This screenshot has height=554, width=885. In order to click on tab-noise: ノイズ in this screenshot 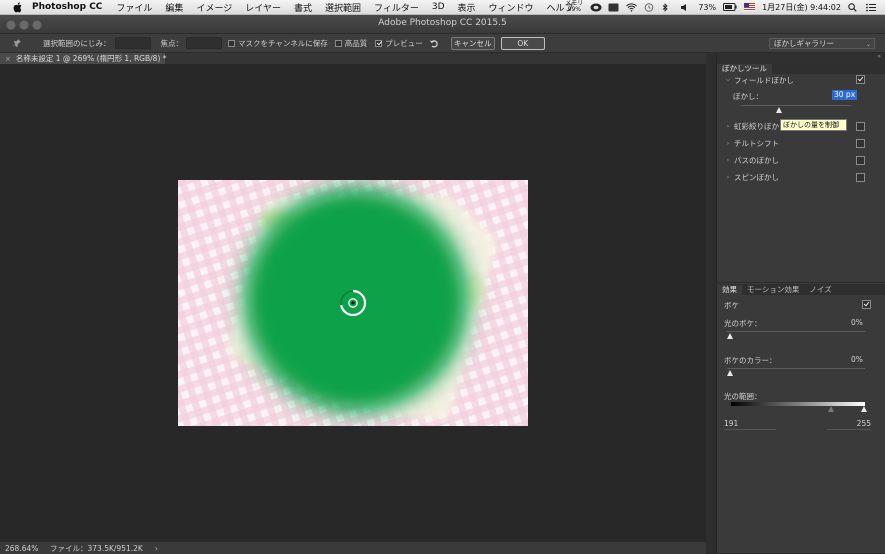, I will do `click(820, 290)`.